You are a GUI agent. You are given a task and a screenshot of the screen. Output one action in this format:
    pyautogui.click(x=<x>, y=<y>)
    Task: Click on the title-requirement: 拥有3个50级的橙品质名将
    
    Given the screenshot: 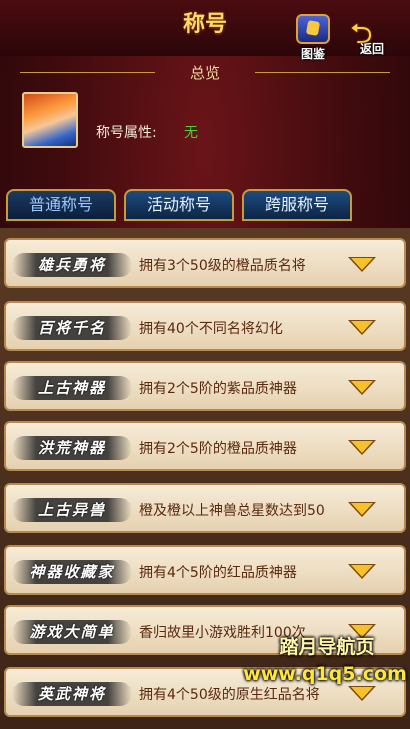 What is the action you would take?
    pyautogui.click(x=222, y=266)
    